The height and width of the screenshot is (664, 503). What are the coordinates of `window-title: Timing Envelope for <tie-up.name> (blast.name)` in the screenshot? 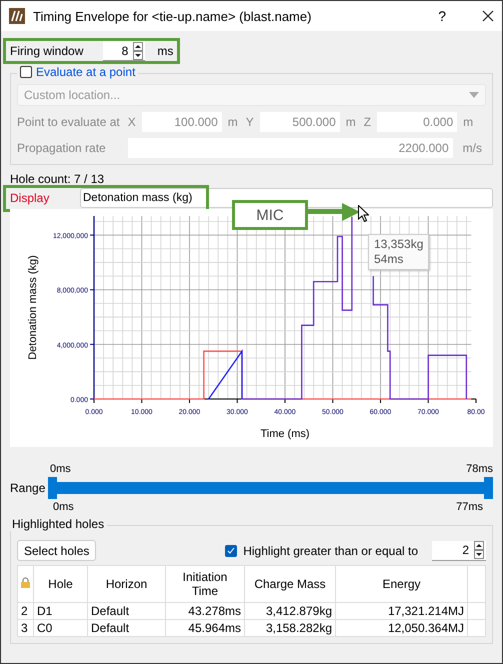 It's located at (172, 16).